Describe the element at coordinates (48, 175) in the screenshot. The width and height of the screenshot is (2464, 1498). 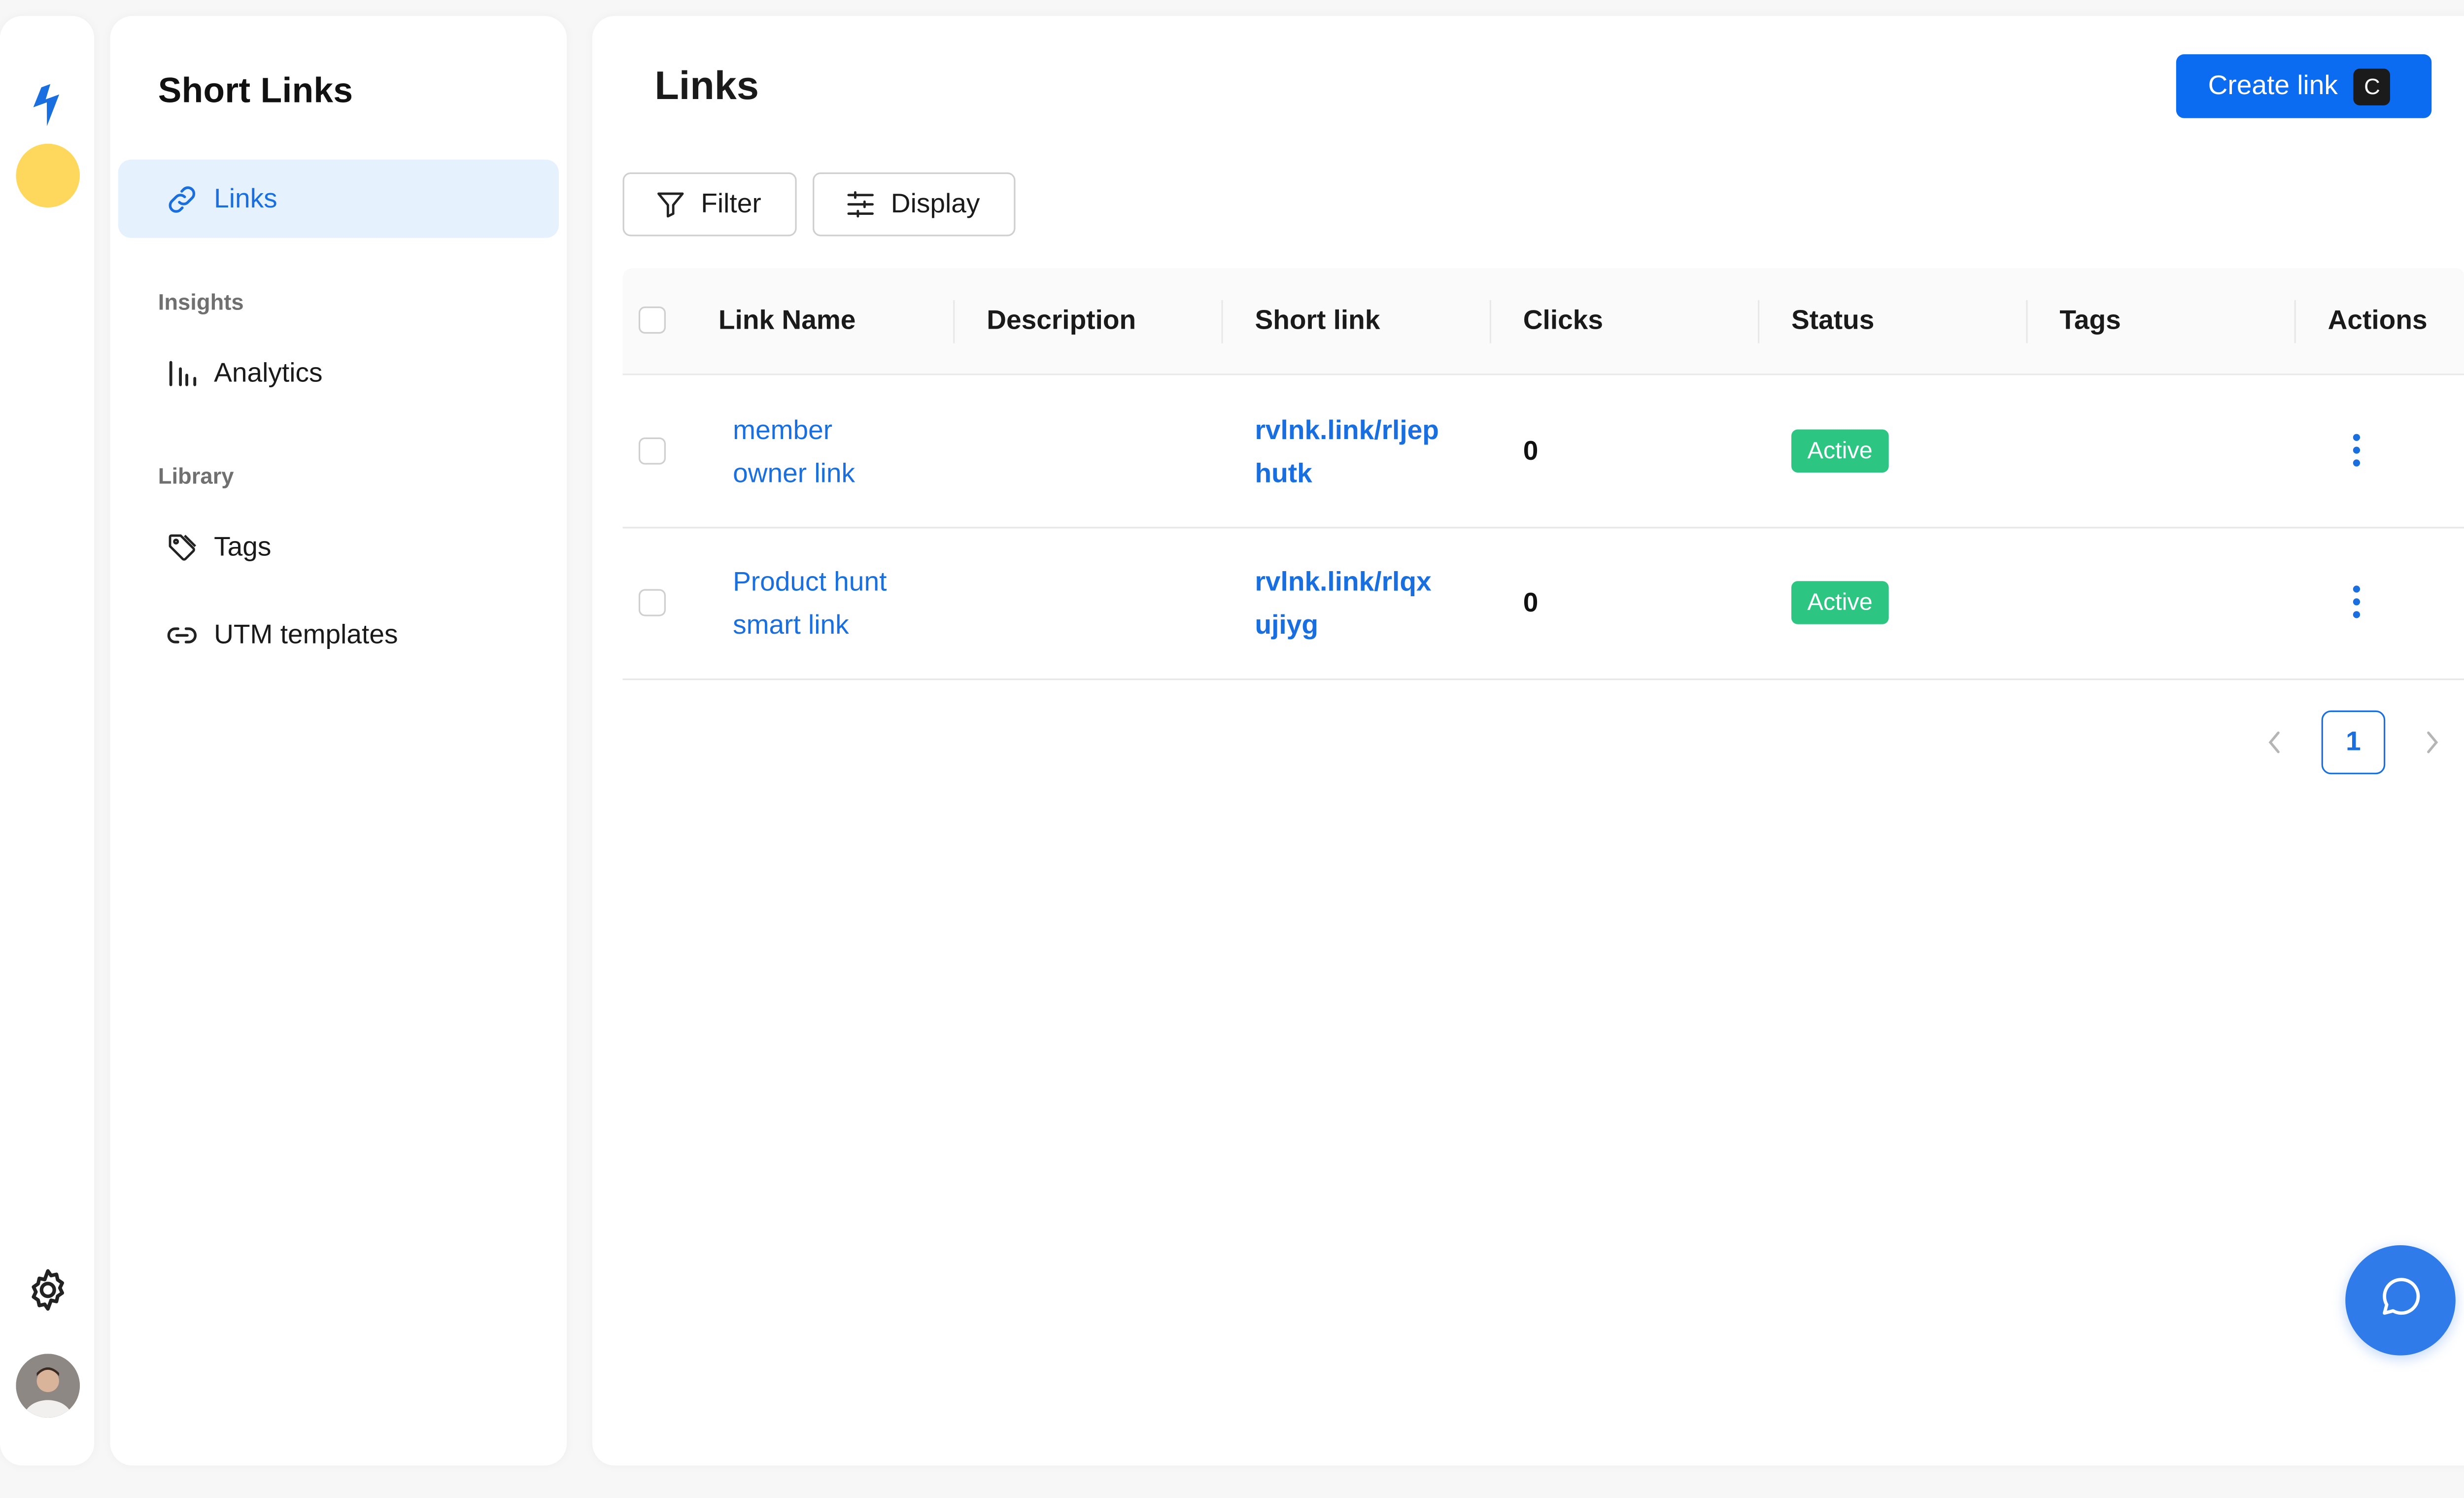
I see `workspace-avatar` at that location.